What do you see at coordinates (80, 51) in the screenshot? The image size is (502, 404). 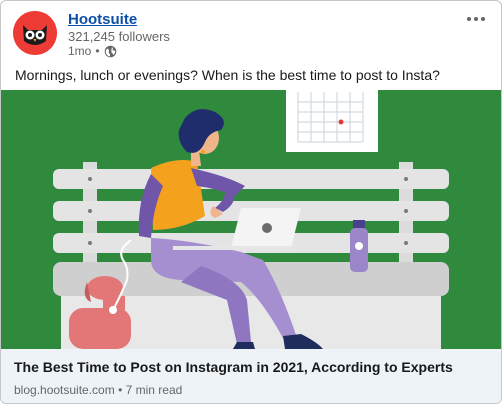 I see `post-time: 1mo` at bounding box center [80, 51].